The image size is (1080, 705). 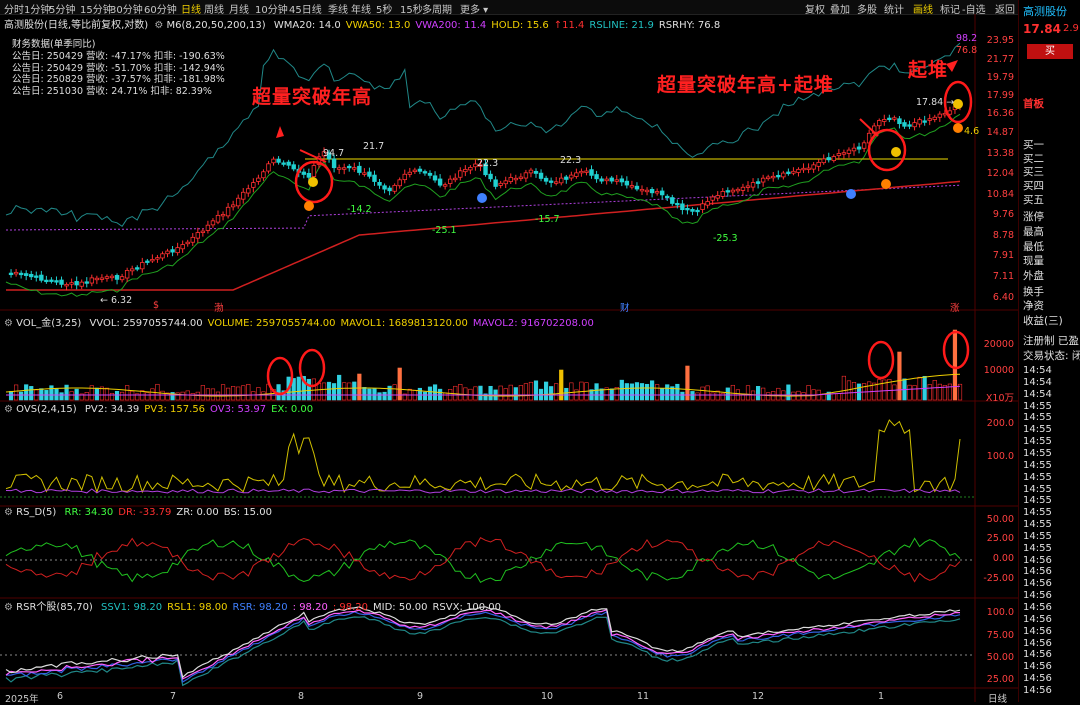 I want to click on rsr-title: RSR个股(85,70), so click(x=54, y=607).